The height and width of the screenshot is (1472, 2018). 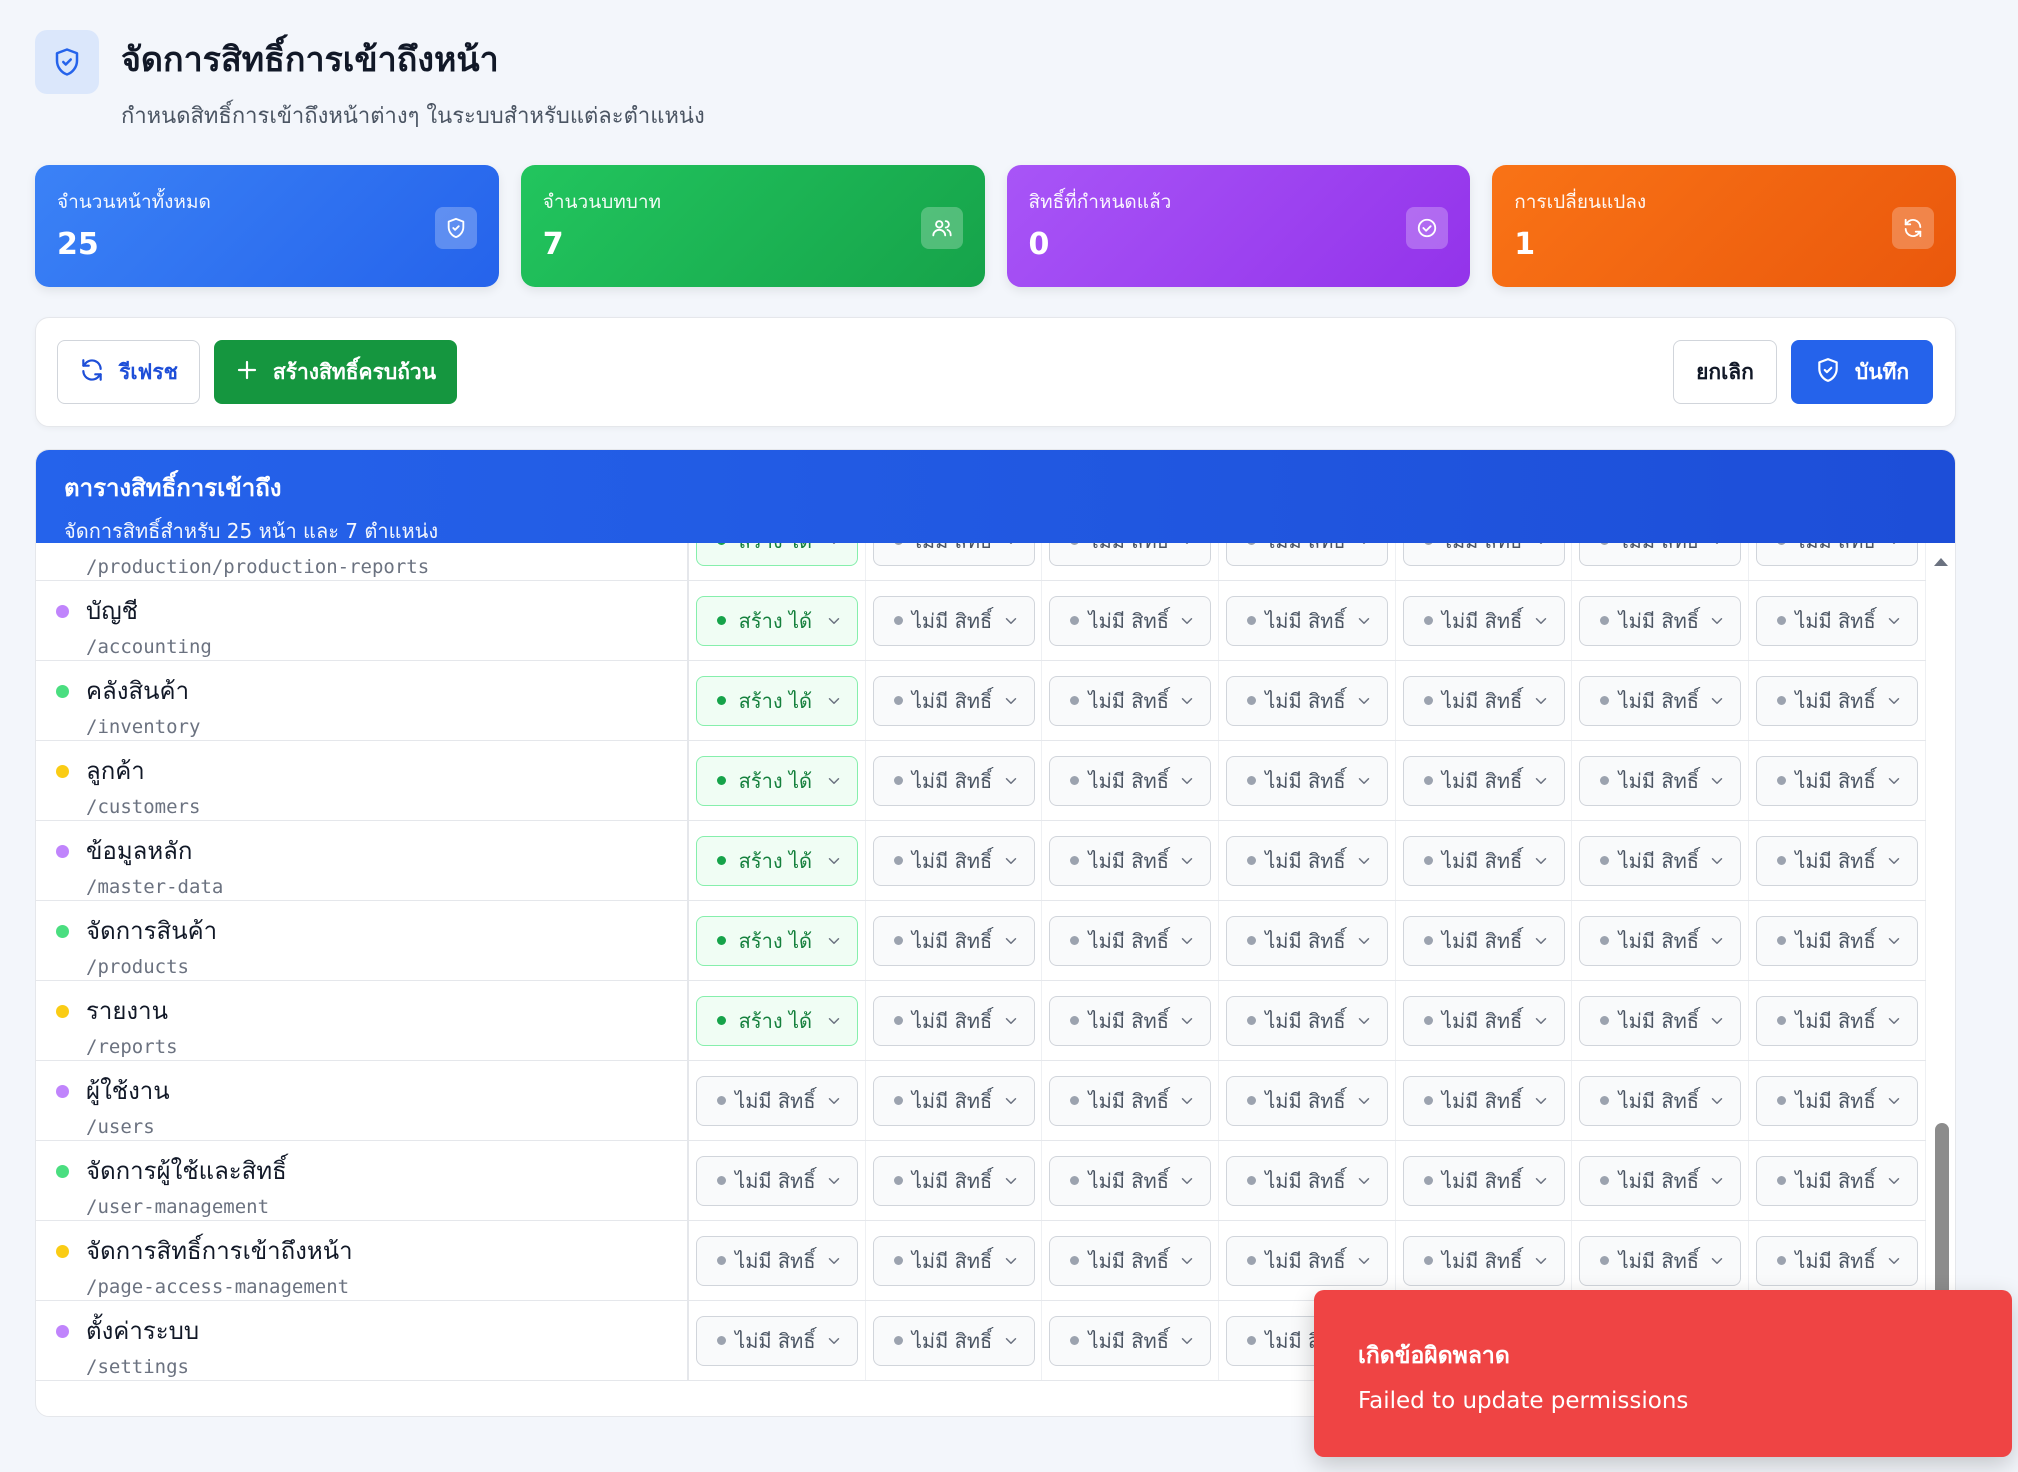 I want to click on vertical-scrollbar, so click(x=1941, y=979).